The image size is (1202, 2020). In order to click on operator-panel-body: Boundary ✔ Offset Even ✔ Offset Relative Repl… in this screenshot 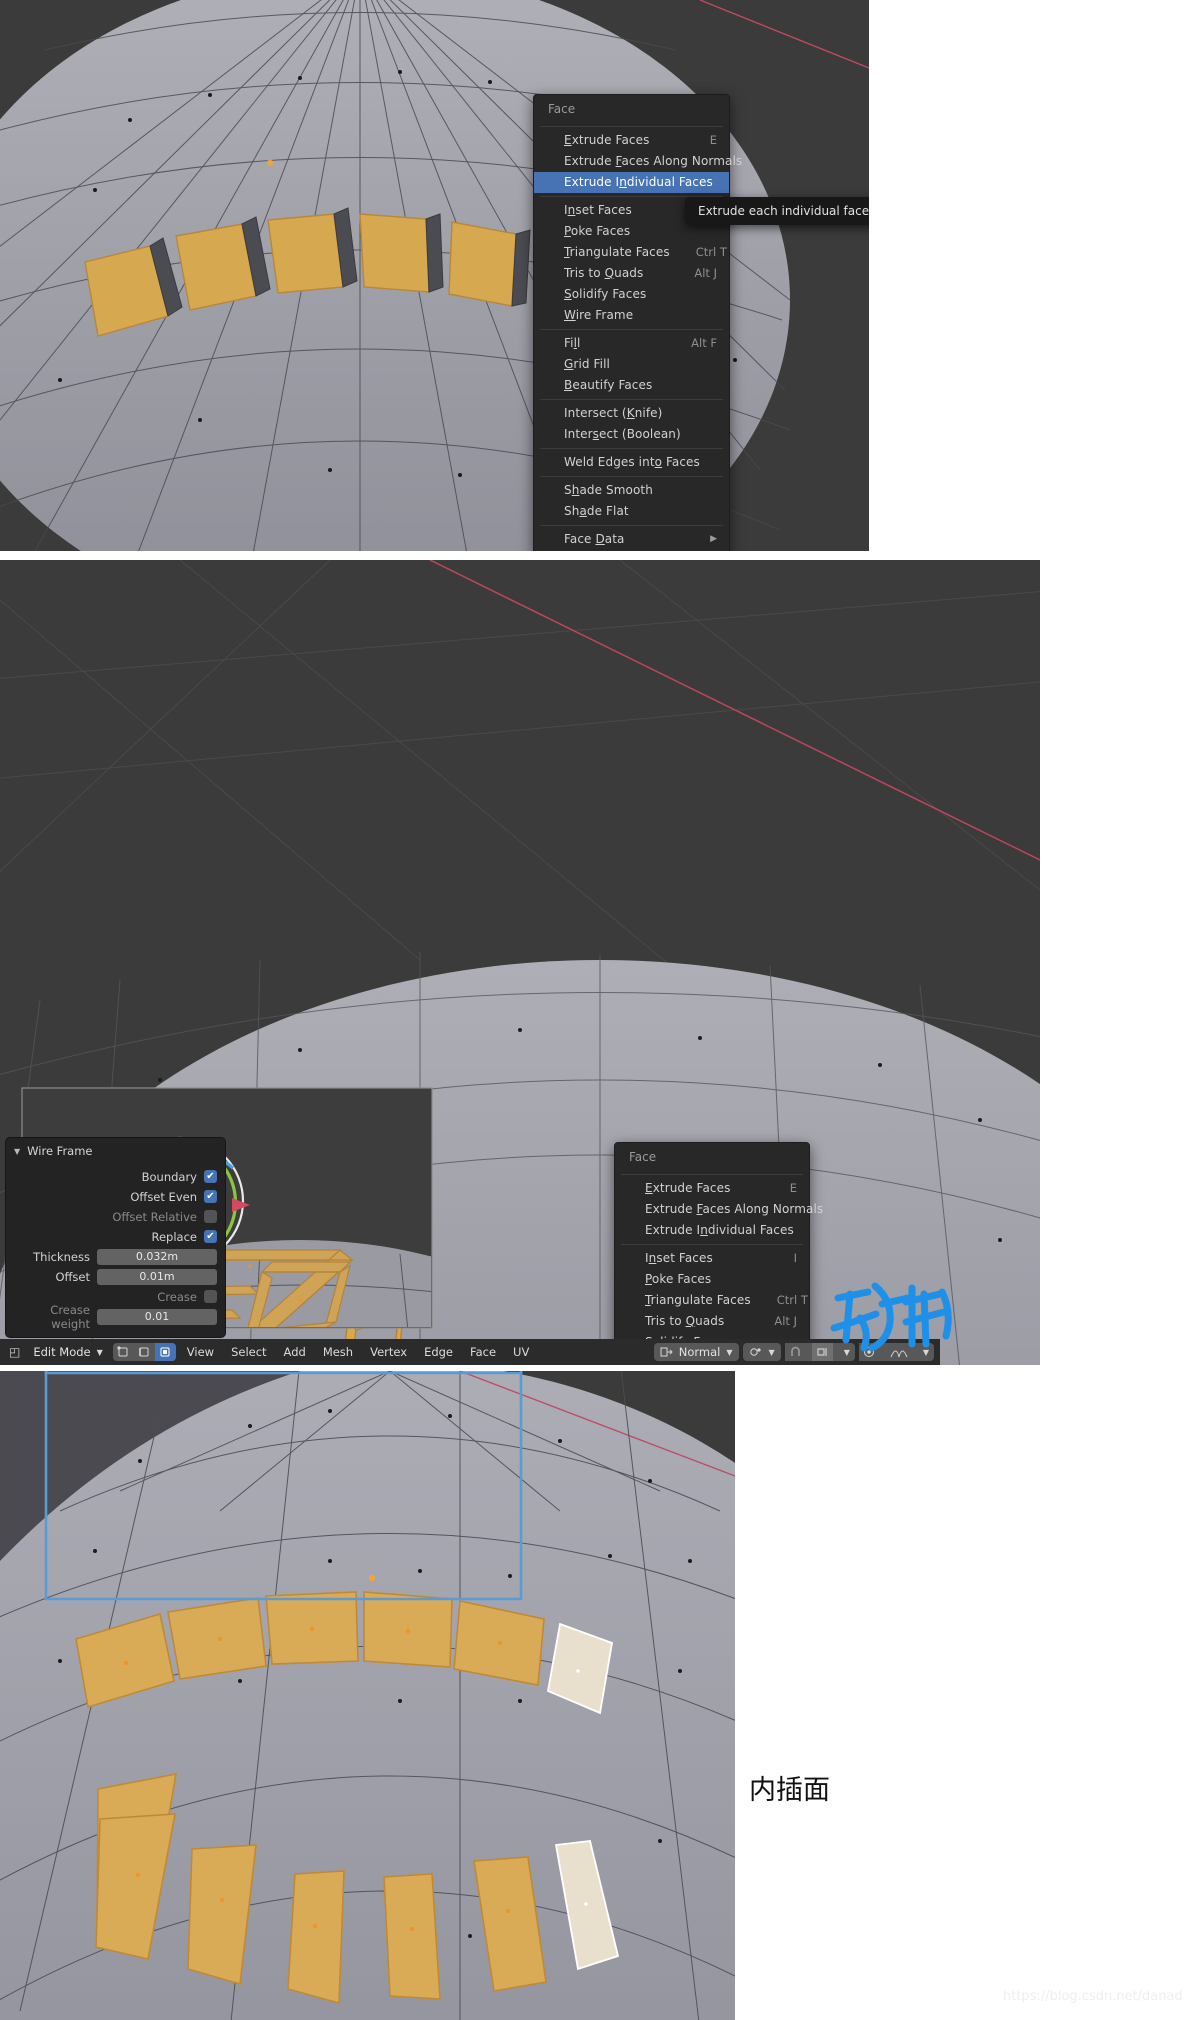, I will do `click(115, 1250)`.